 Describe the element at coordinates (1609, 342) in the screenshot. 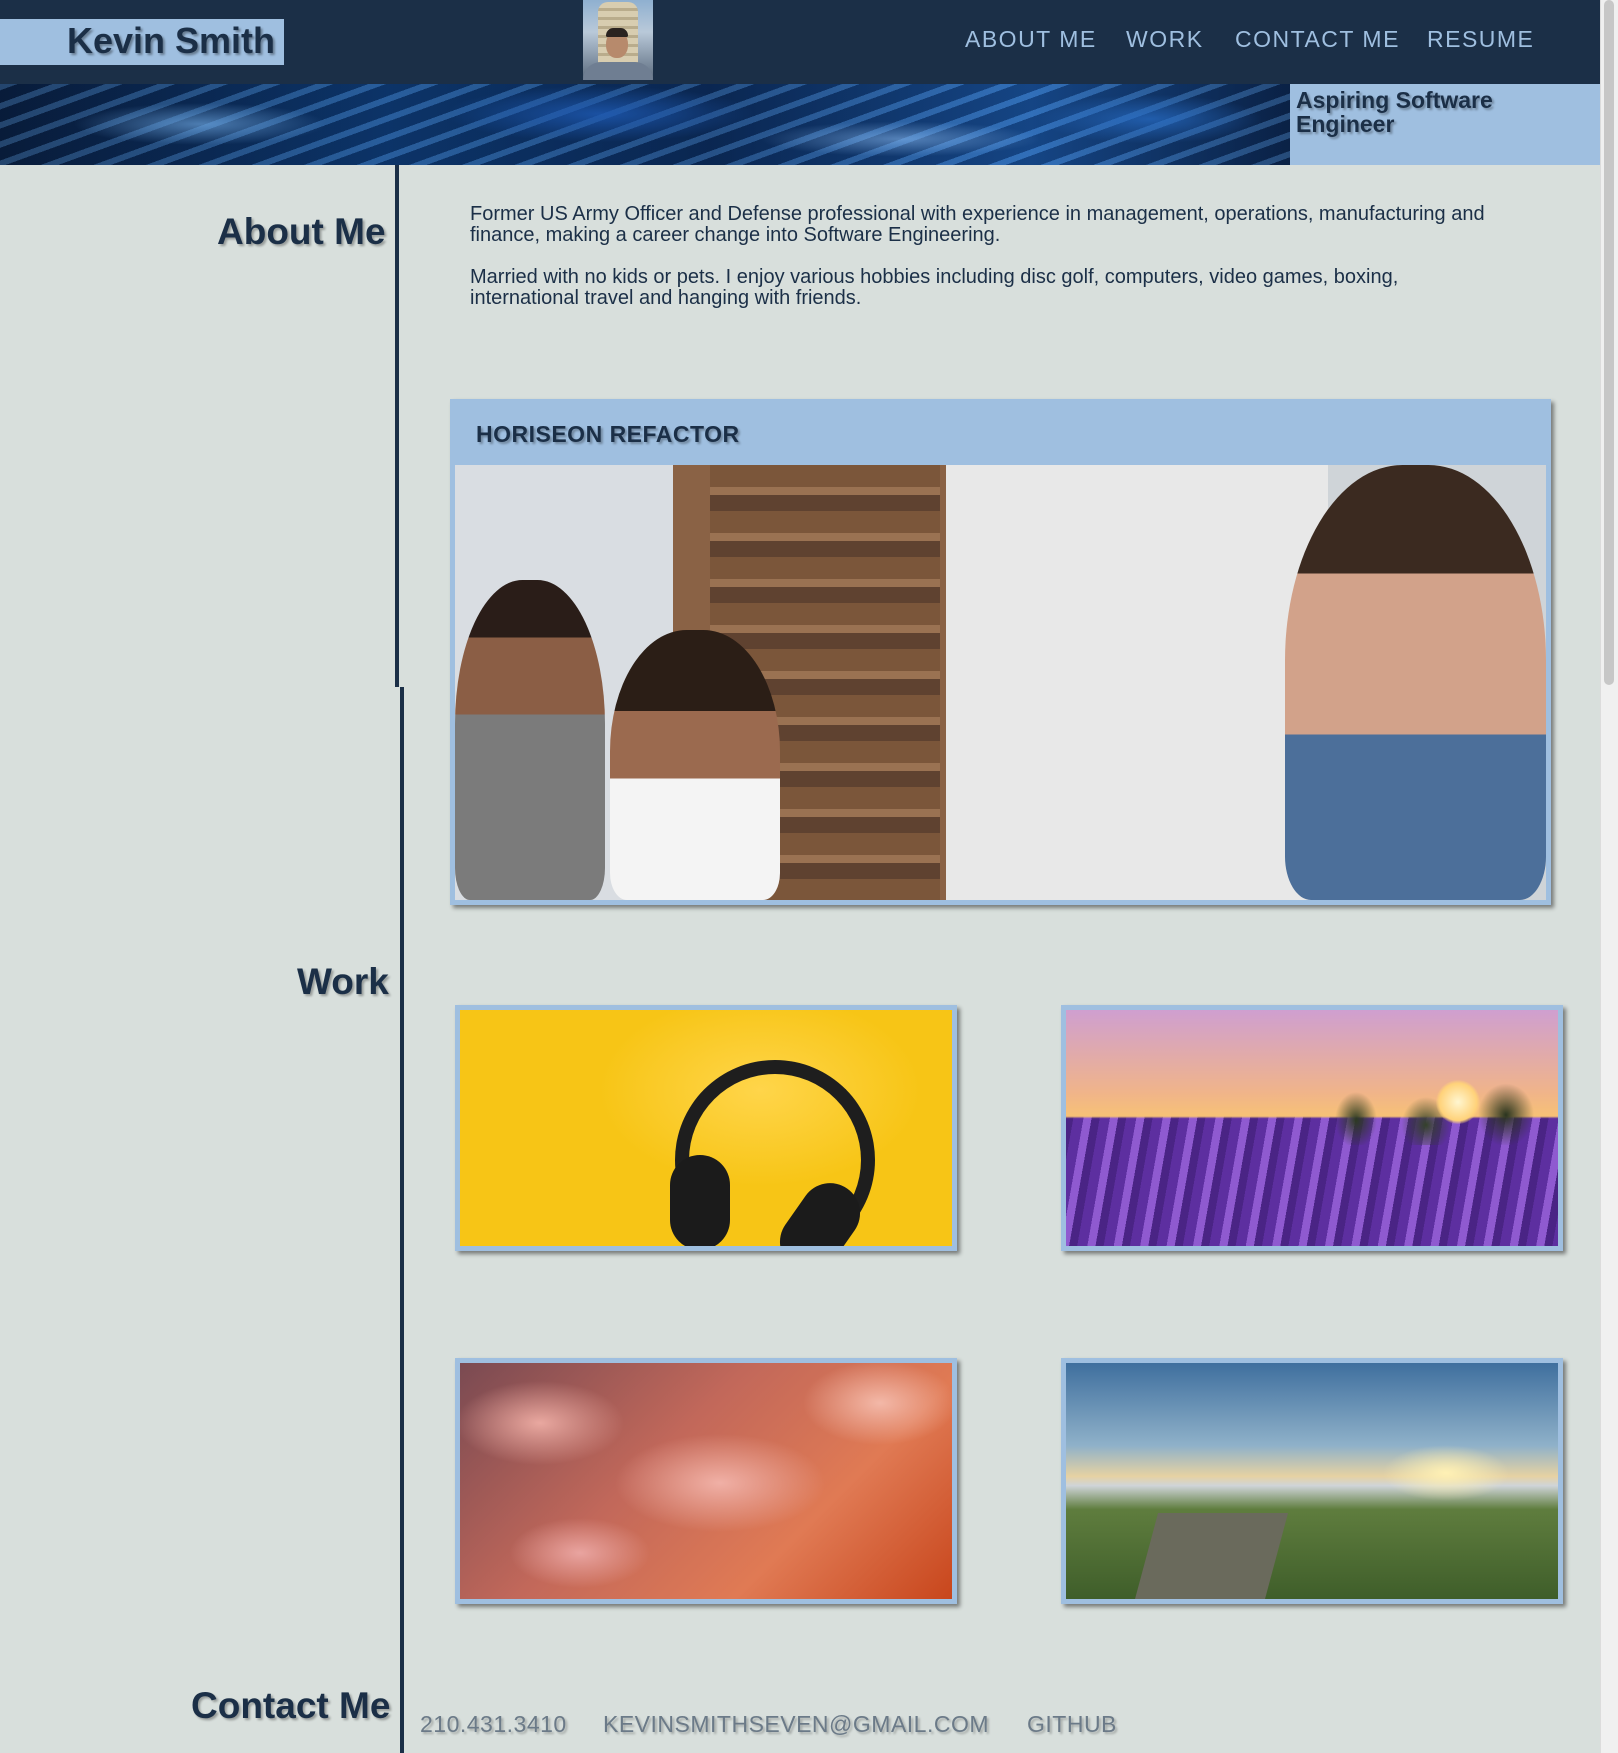

I see `page-scrollbar-thumb` at that location.